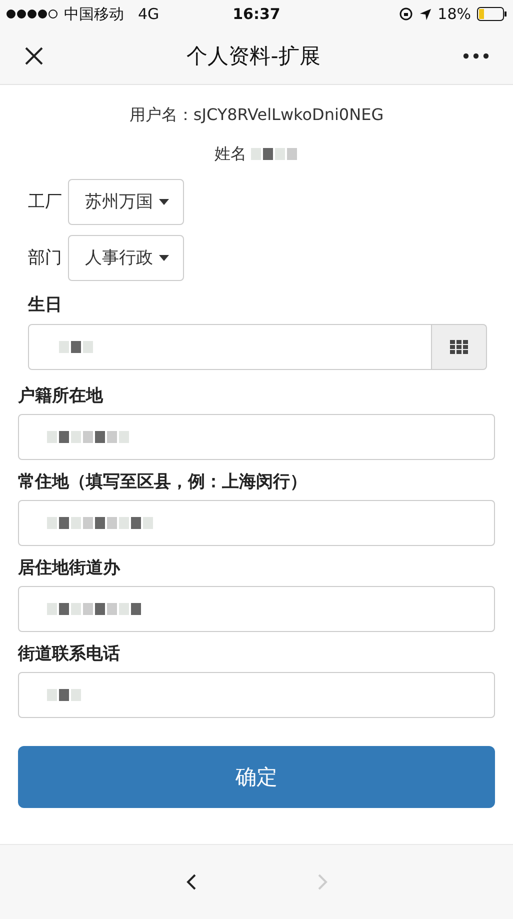  What do you see at coordinates (69, 654) in the screenshot?
I see `field-label: 街道联系电话` at bounding box center [69, 654].